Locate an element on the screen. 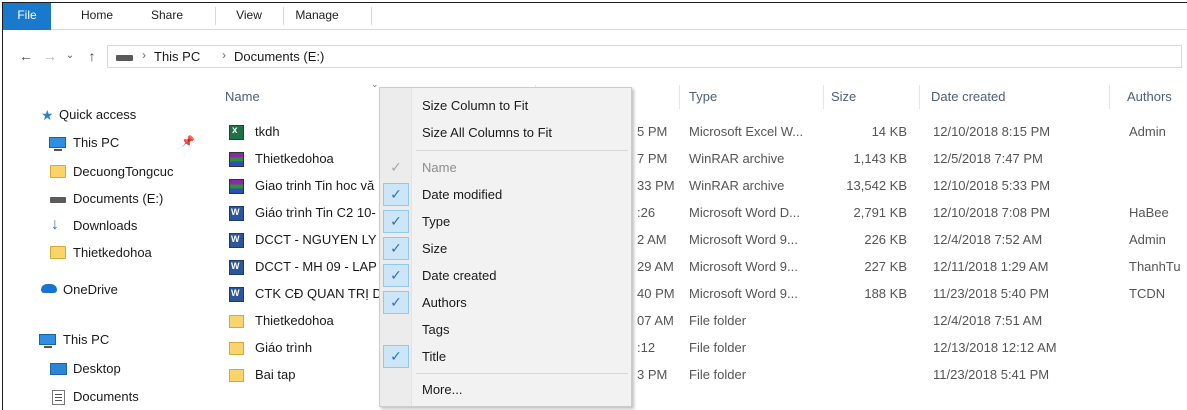 Image resolution: width=1187 pixels, height=410 pixels. file-date-modified: 2 AM is located at coordinates (652, 239).